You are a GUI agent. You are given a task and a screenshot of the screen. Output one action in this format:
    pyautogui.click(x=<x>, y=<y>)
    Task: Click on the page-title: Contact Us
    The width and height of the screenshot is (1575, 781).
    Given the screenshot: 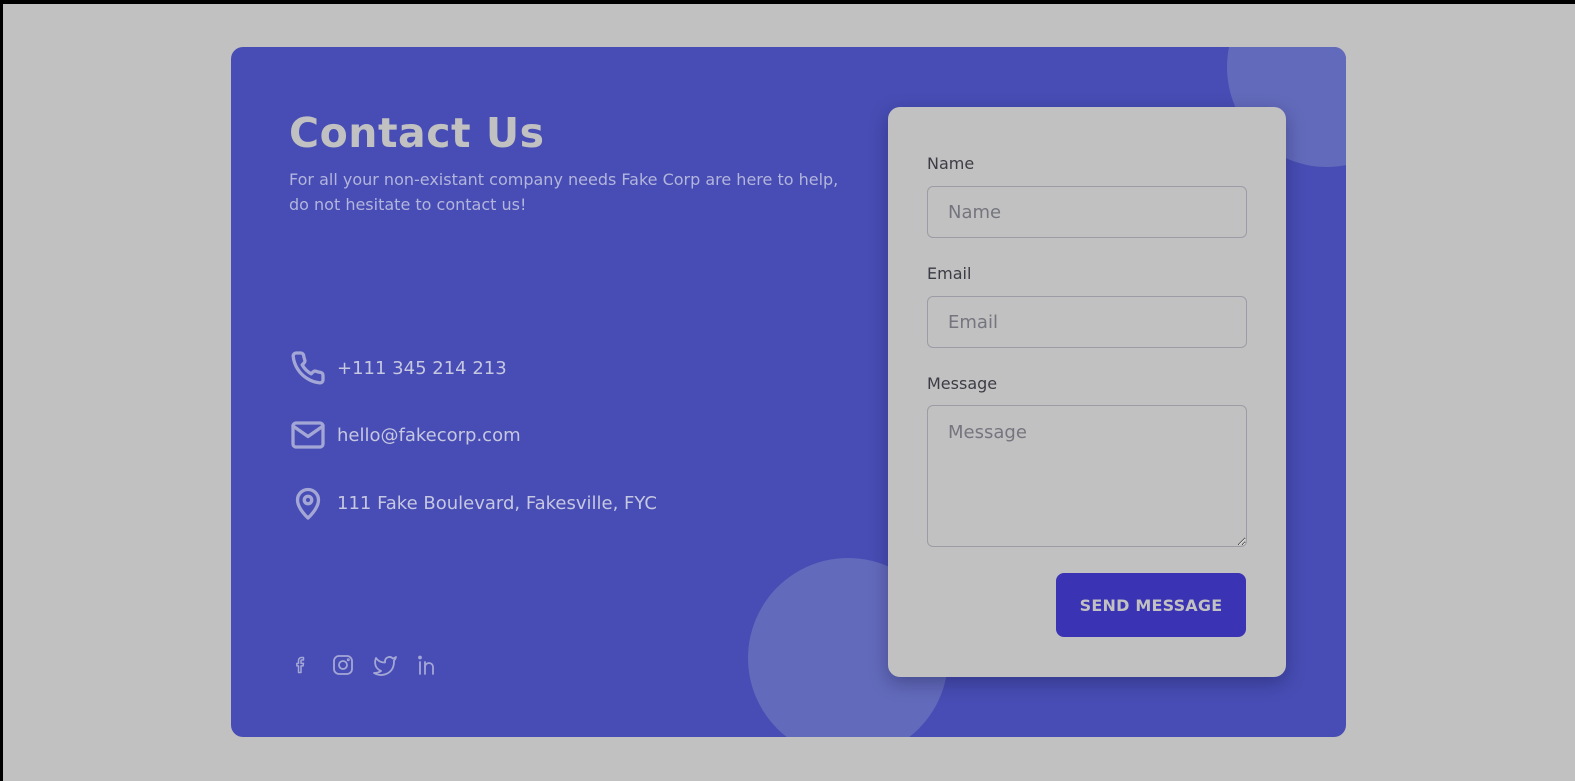 What is the action you would take?
    pyautogui.click(x=417, y=133)
    